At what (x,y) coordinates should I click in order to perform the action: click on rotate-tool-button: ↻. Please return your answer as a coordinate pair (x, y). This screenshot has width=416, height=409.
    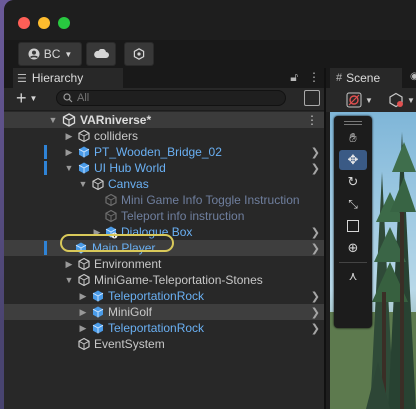
    Looking at the image, I should click on (353, 182).